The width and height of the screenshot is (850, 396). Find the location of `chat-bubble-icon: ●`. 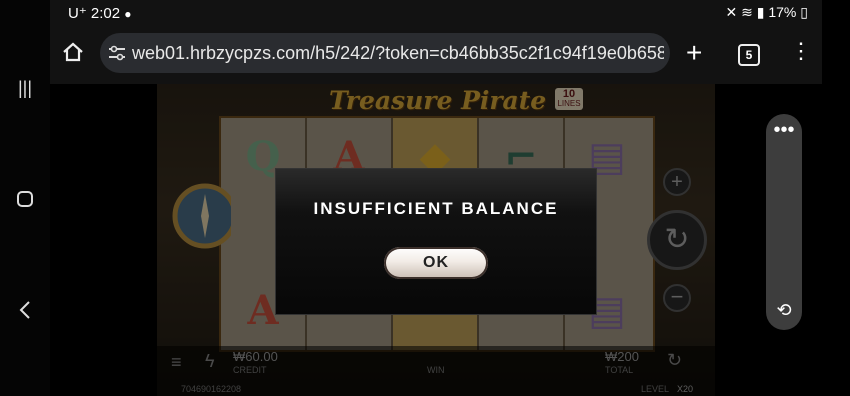

chat-bubble-icon: ● is located at coordinates (128, 14).